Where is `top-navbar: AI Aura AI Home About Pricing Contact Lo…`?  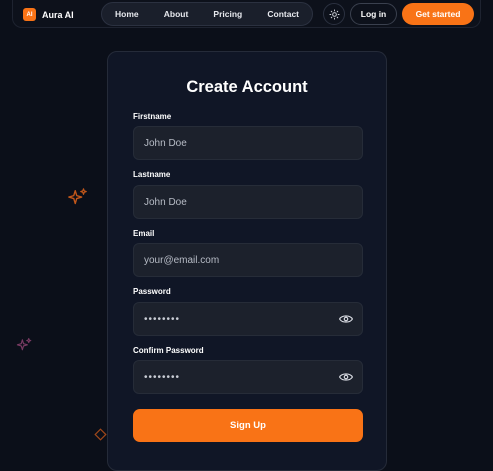 top-navbar: AI Aura AI Home About Pricing Contact Lo… is located at coordinates (246, 14).